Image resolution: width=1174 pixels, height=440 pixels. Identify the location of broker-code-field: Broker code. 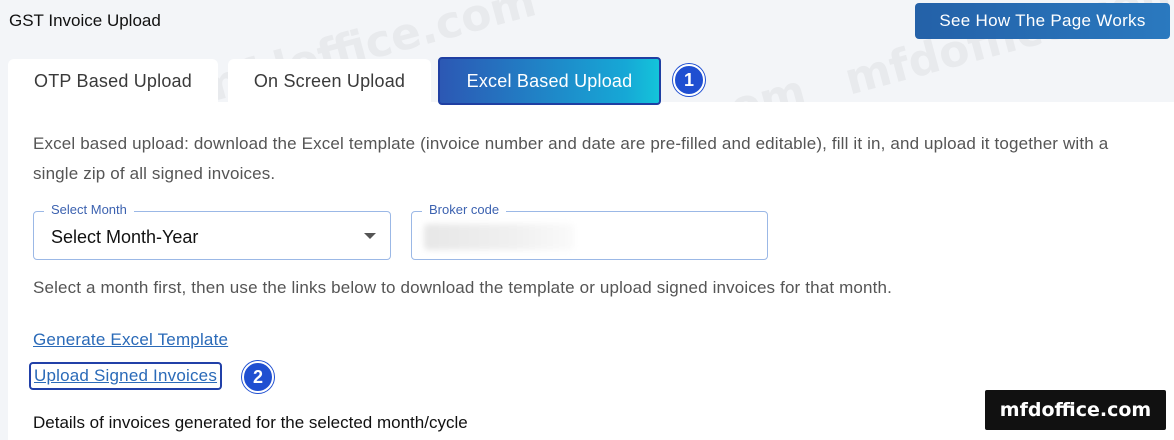
(589, 231).